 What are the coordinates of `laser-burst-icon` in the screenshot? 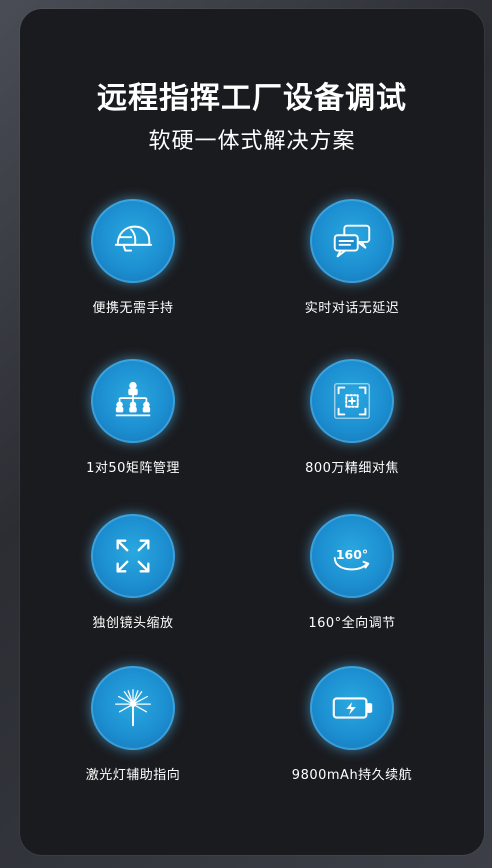 It's located at (133, 708).